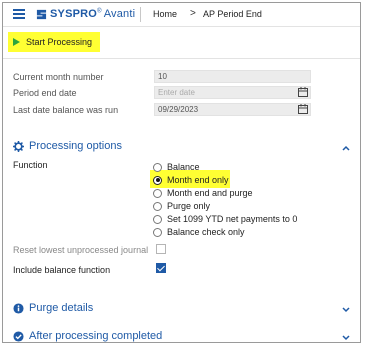 Image resolution: width=365 pixels, height=346 pixels. Describe the element at coordinates (59, 42) in the screenshot. I see `start-processing-label: Start Processing` at that location.